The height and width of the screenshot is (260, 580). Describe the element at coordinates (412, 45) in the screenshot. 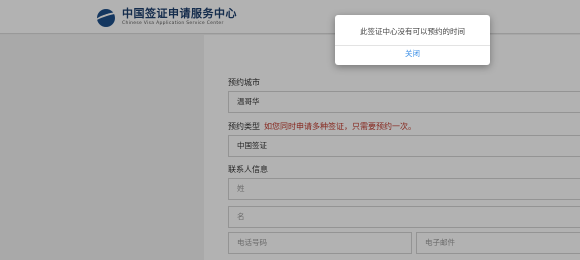

I see `dialog-divider` at that location.